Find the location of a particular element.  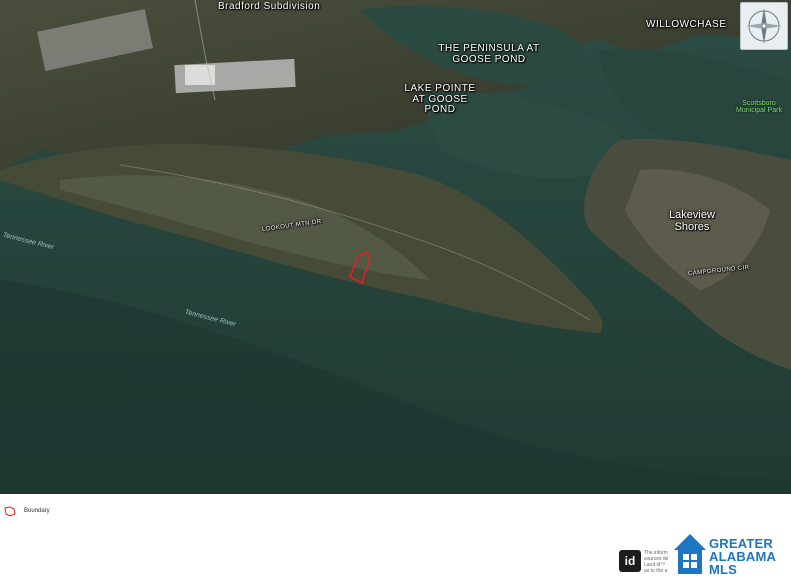

label-bradford: Bradford Subdivision is located at coordinates (269, 6).